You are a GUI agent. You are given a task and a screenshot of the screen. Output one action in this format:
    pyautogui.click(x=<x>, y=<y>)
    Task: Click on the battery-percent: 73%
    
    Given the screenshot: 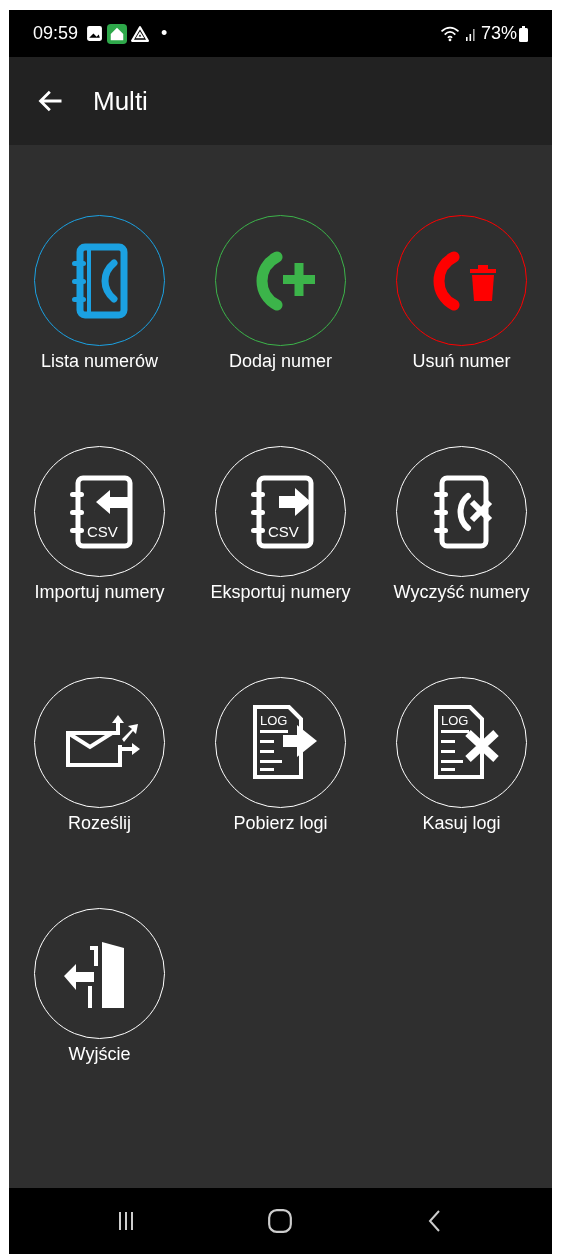 What is the action you would take?
    pyautogui.click(x=498, y=33)
    